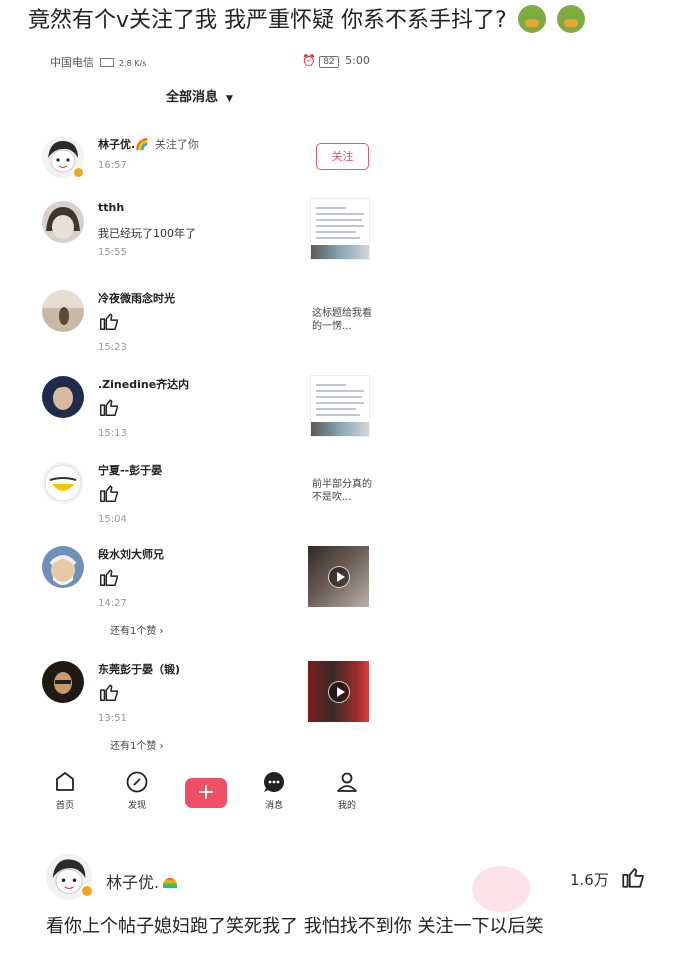  Describe the element at coordinates (133, 63) in the screenshot. I see `net-speed: 2.8 K/s` at that location.